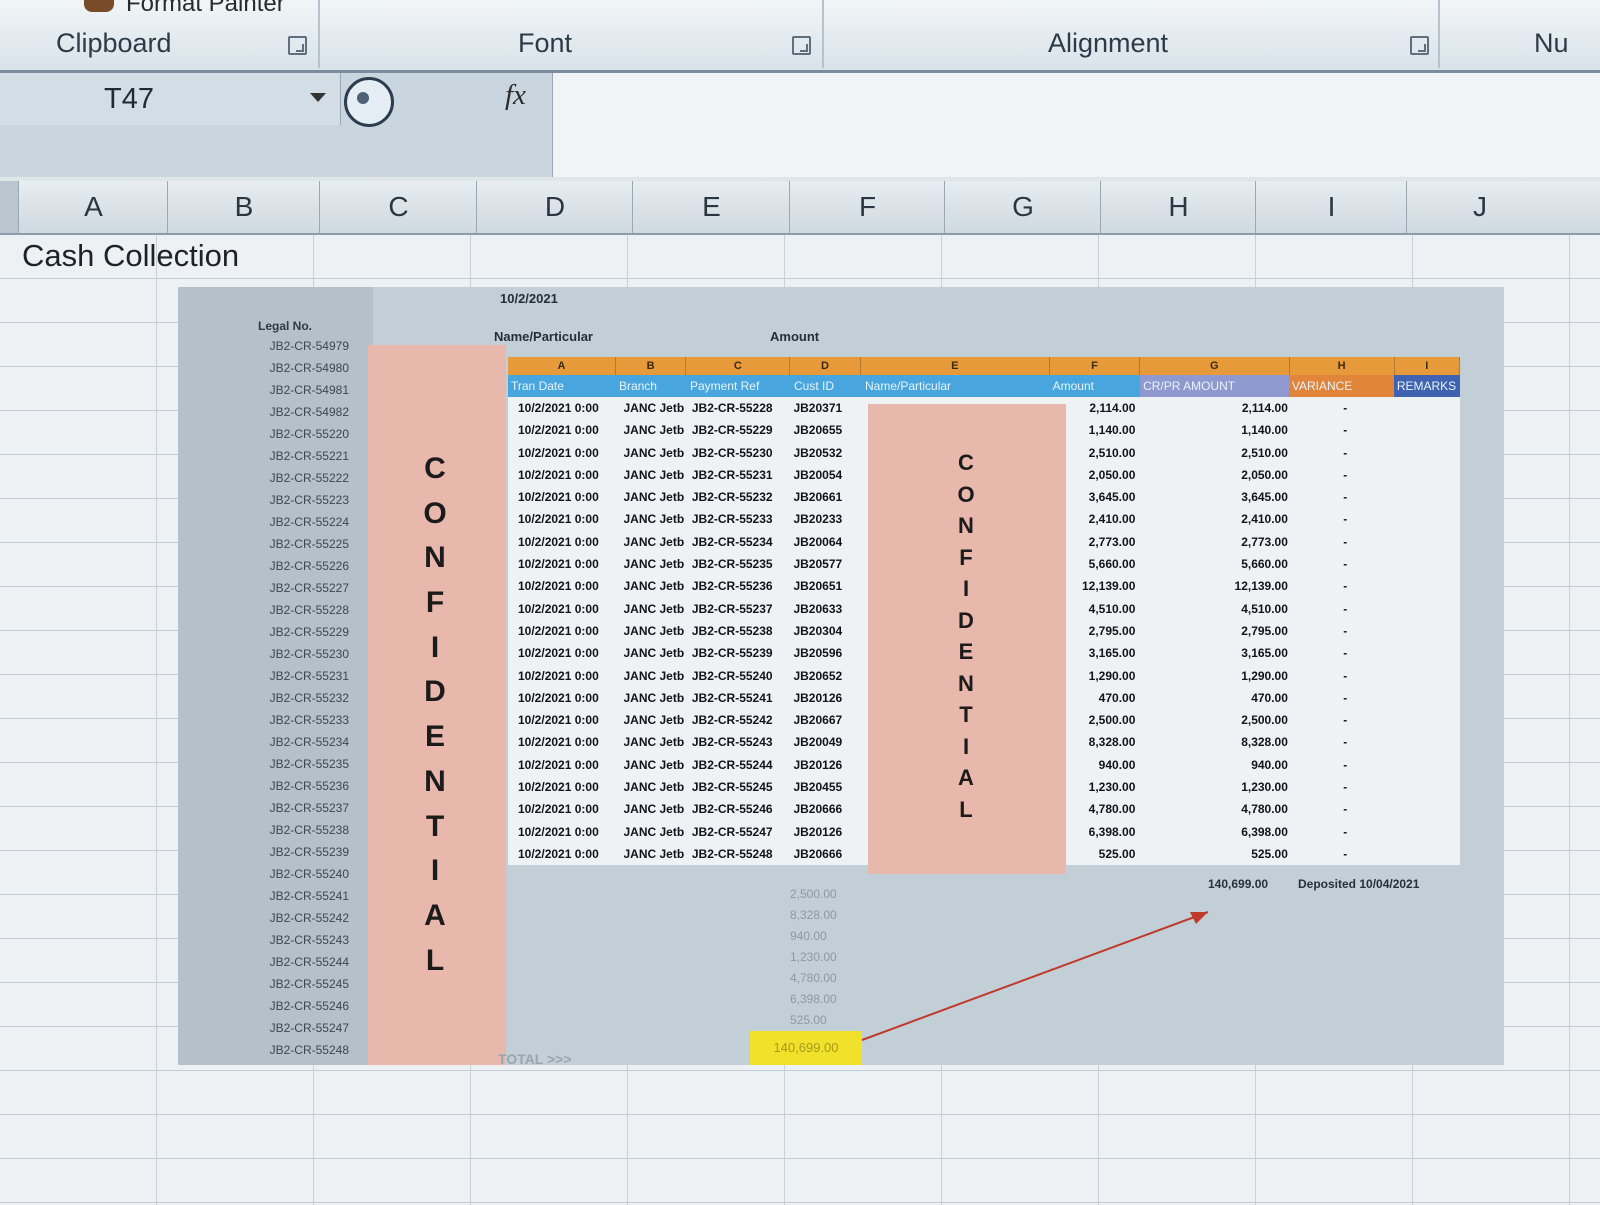 Image resolution: width=1600 pixels, height=1205 pixels. I want to click on arrow-line, so click(1035, 976).